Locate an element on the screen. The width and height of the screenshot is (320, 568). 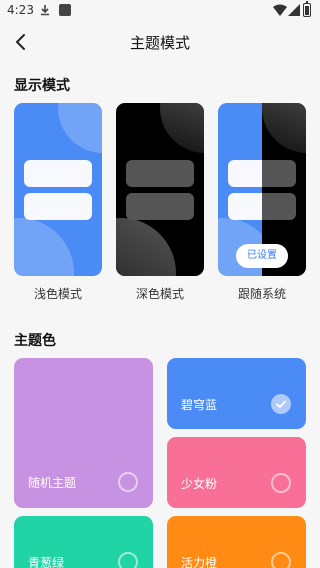
mode-follow-system-option: 已设置 跟随系统 is located at coordinates (262, 202).